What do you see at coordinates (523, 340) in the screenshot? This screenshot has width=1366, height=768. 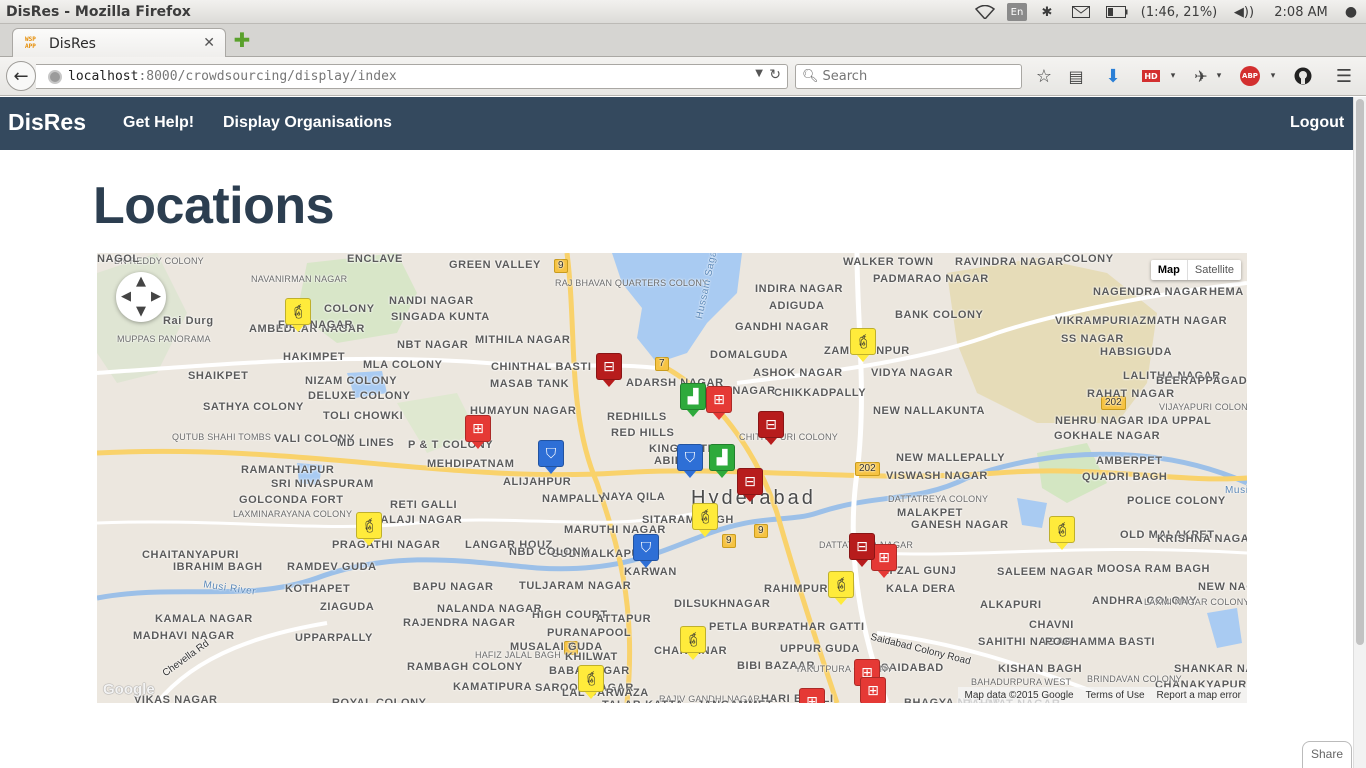 I see `area-label: MITHILA NAGAR` at bounding box center [523, 340].